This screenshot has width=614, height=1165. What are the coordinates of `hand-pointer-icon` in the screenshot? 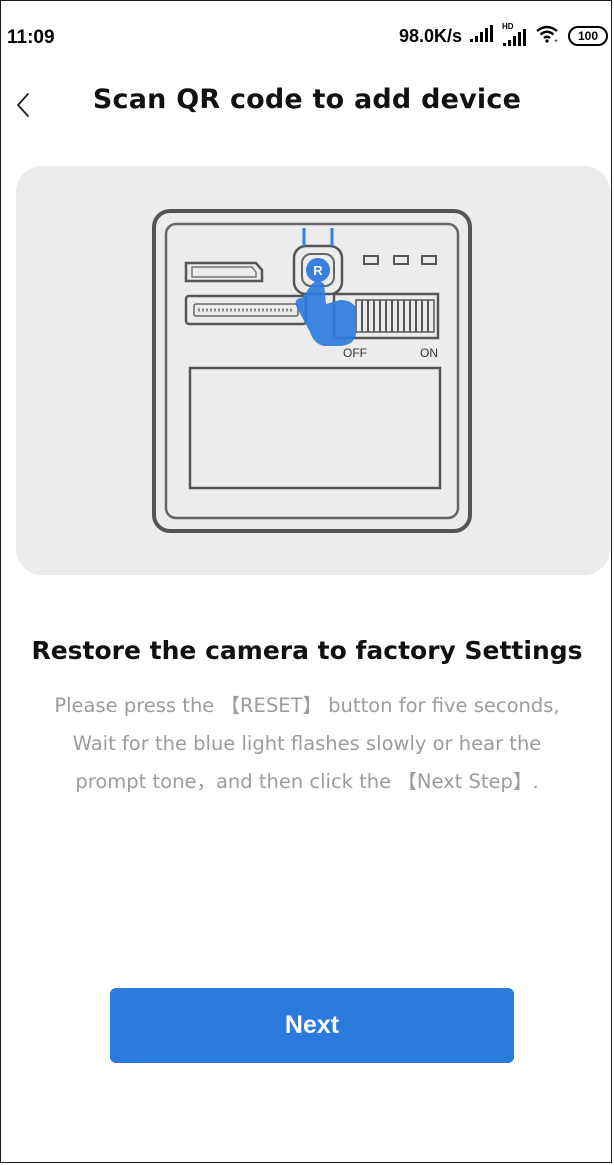 It's located at (325, 313).